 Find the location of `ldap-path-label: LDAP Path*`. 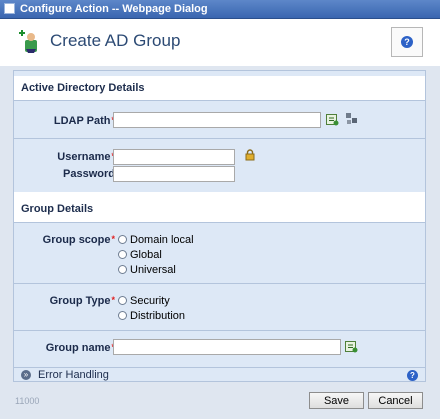

ldap-path-label: LDAP Path* is located at coordinates (84, 121).